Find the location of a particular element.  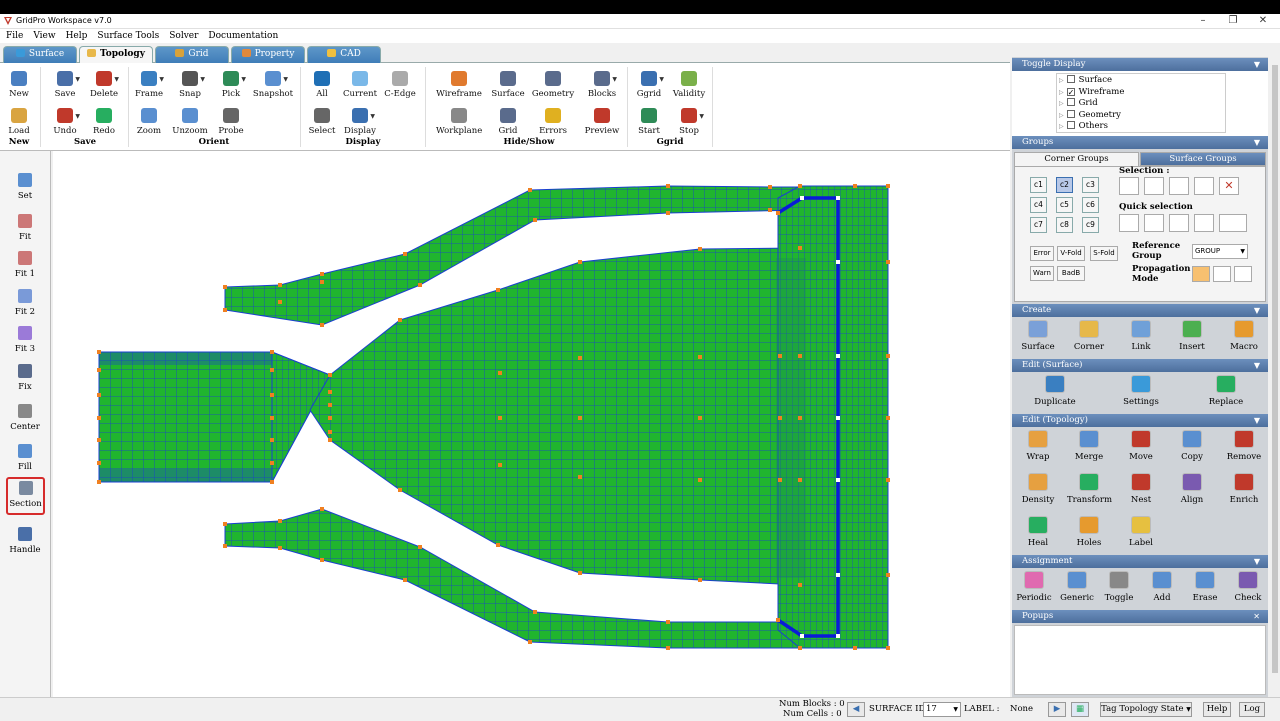

right-scrollbar is located at coordinates (1275, 377).